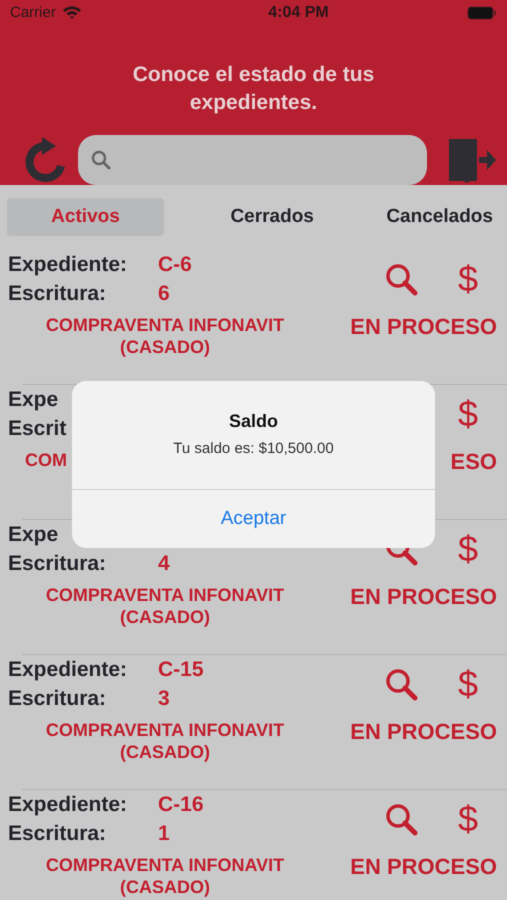  Describe the element at coordinates (85, 217) in the screenshot. I see `filter-tab: Activos` at that location.